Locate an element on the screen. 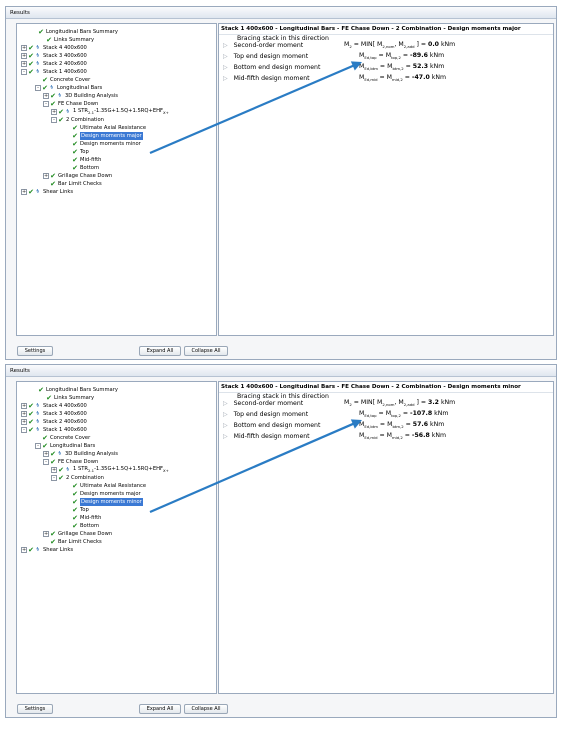 This screenshot has height=730, width=563. bolt-icon: ϟ is located at coordinates (68, 112).